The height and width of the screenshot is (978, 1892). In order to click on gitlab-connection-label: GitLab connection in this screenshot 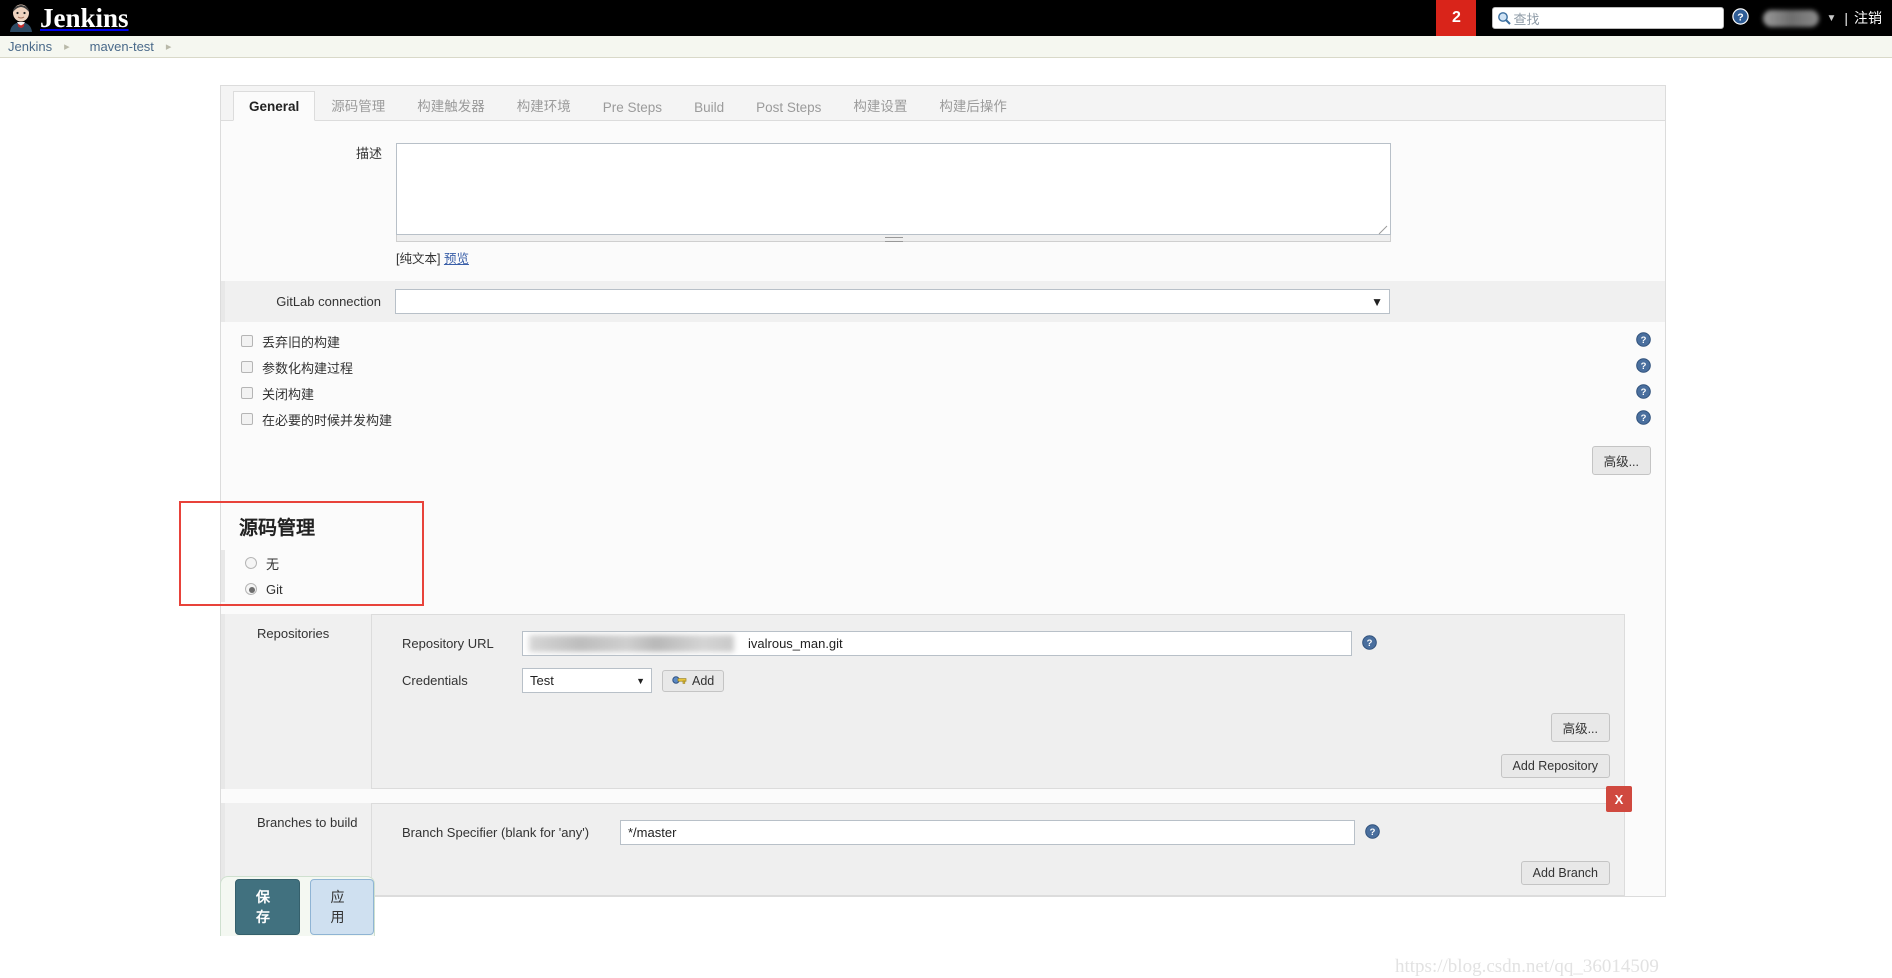, I will do `click(328, 301)`.